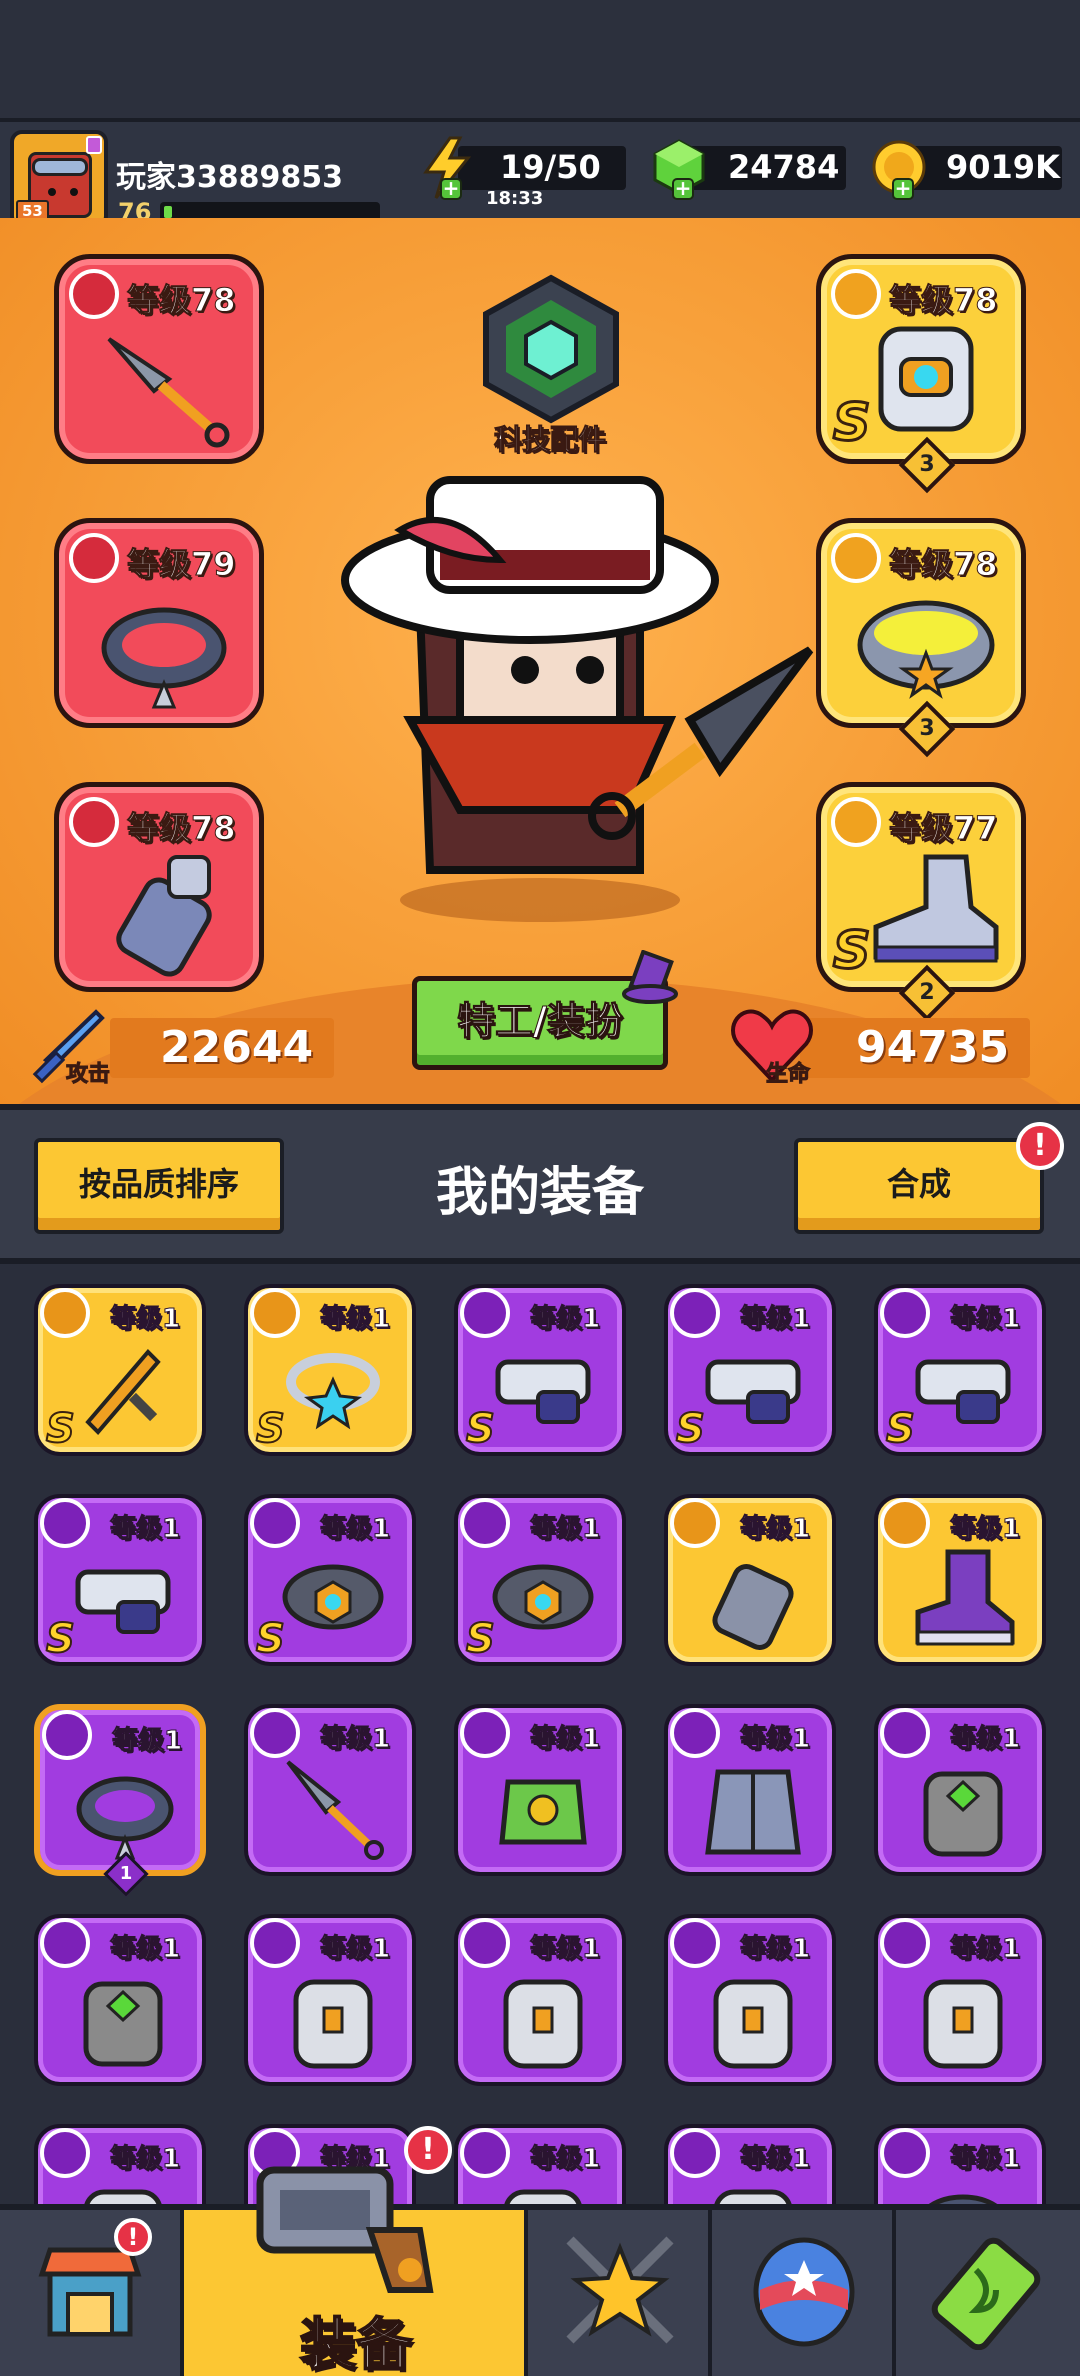 Image resolution: width=1080 pixels, height=2376 pixels. I want to click on gem-armor-icon, so click(123, 2024).